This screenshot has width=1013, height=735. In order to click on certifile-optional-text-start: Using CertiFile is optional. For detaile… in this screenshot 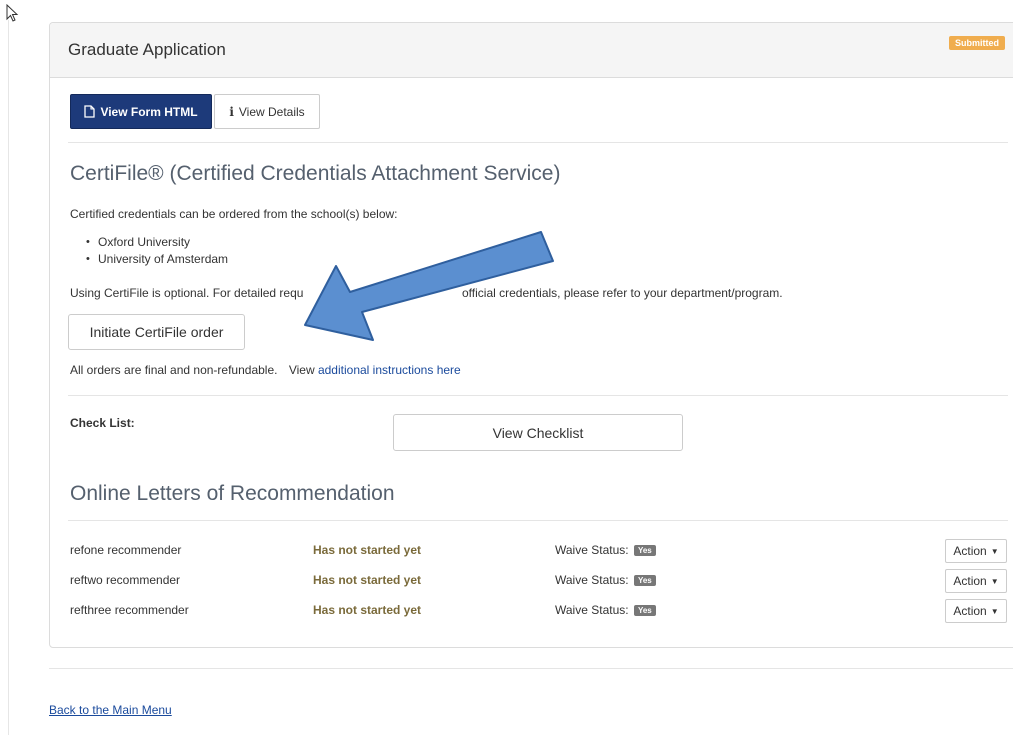, I will do `click(187, 293)`.